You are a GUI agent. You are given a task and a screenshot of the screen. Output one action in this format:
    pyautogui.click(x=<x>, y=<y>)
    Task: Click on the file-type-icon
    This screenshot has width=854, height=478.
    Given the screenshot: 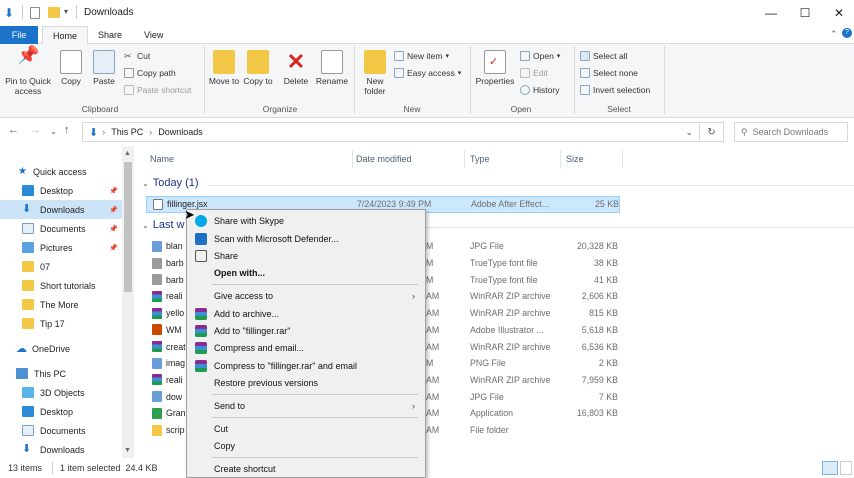 What is the action you would take?
    pyautogui.click(x=157, y=280)
    